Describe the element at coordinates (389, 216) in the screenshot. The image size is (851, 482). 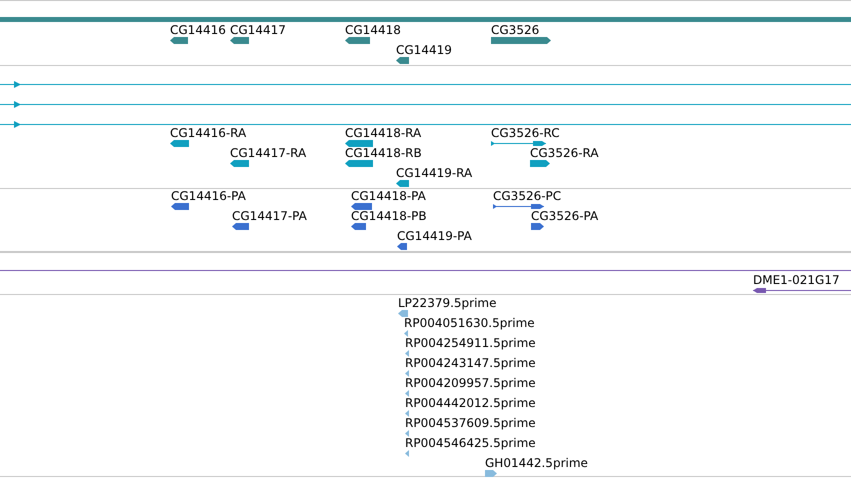
I see `protein-label: CG14418-PB` at that location.